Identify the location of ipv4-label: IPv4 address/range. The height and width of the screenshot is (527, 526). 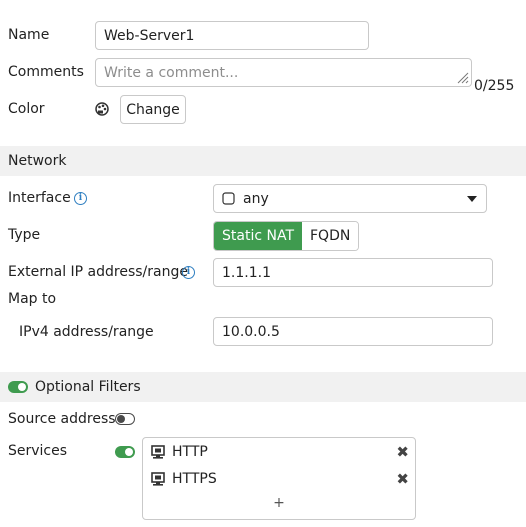
(86, 332).